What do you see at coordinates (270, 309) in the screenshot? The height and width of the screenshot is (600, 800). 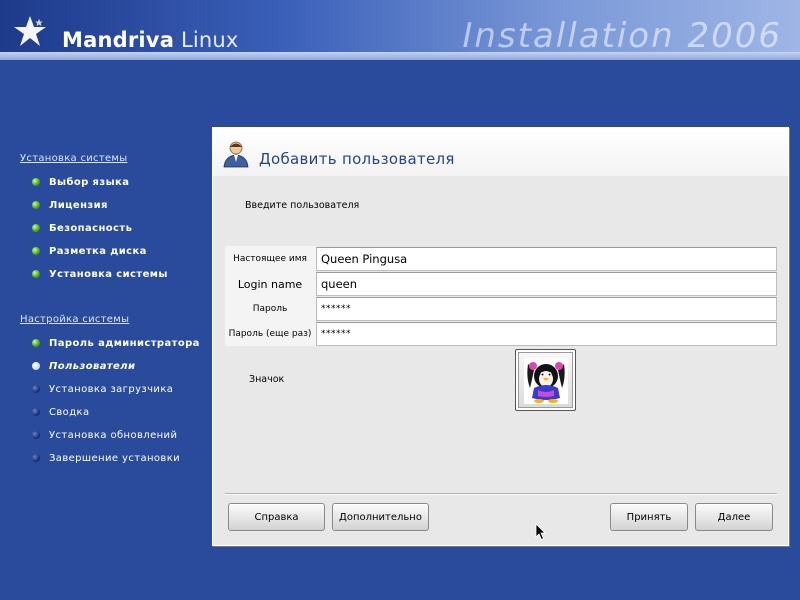 I see `password-label: Пароль` at bounding box center [270, 309].